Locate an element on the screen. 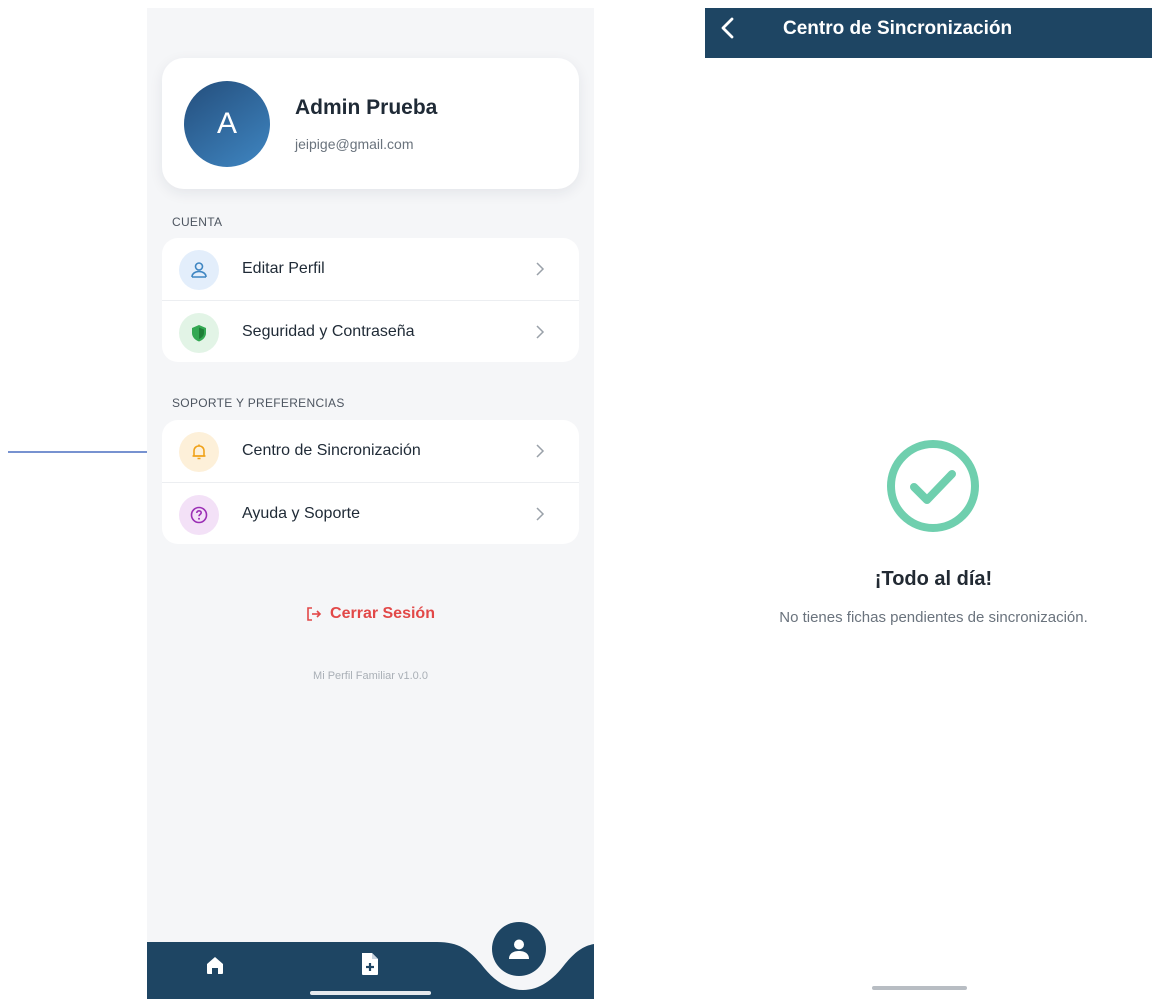  profile-card: A Admin Prueba jeipige@gmail.com is located at coordinates (370, 123).